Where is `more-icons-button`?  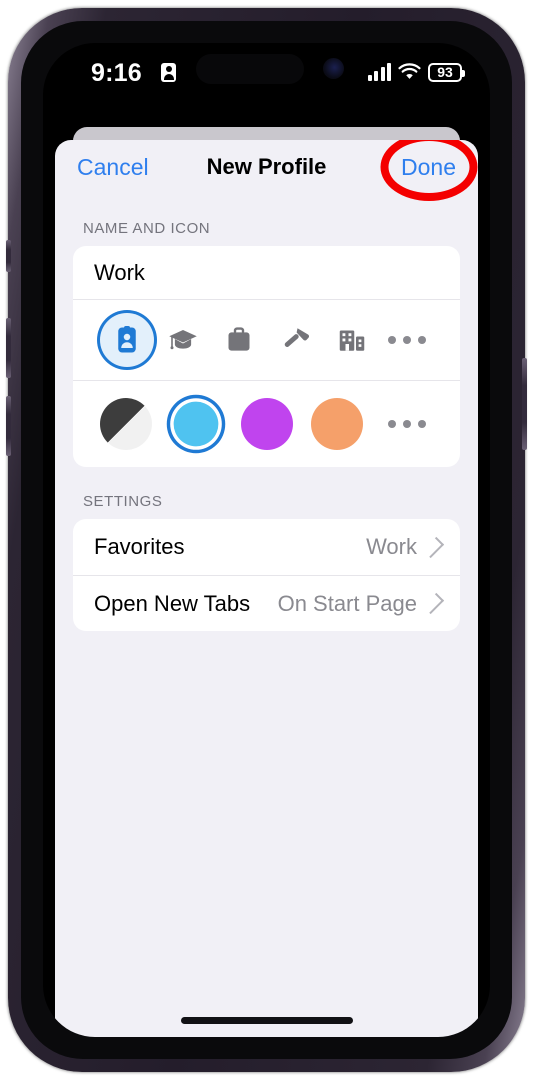
more-icons-button is located at coordinates (407, 340).